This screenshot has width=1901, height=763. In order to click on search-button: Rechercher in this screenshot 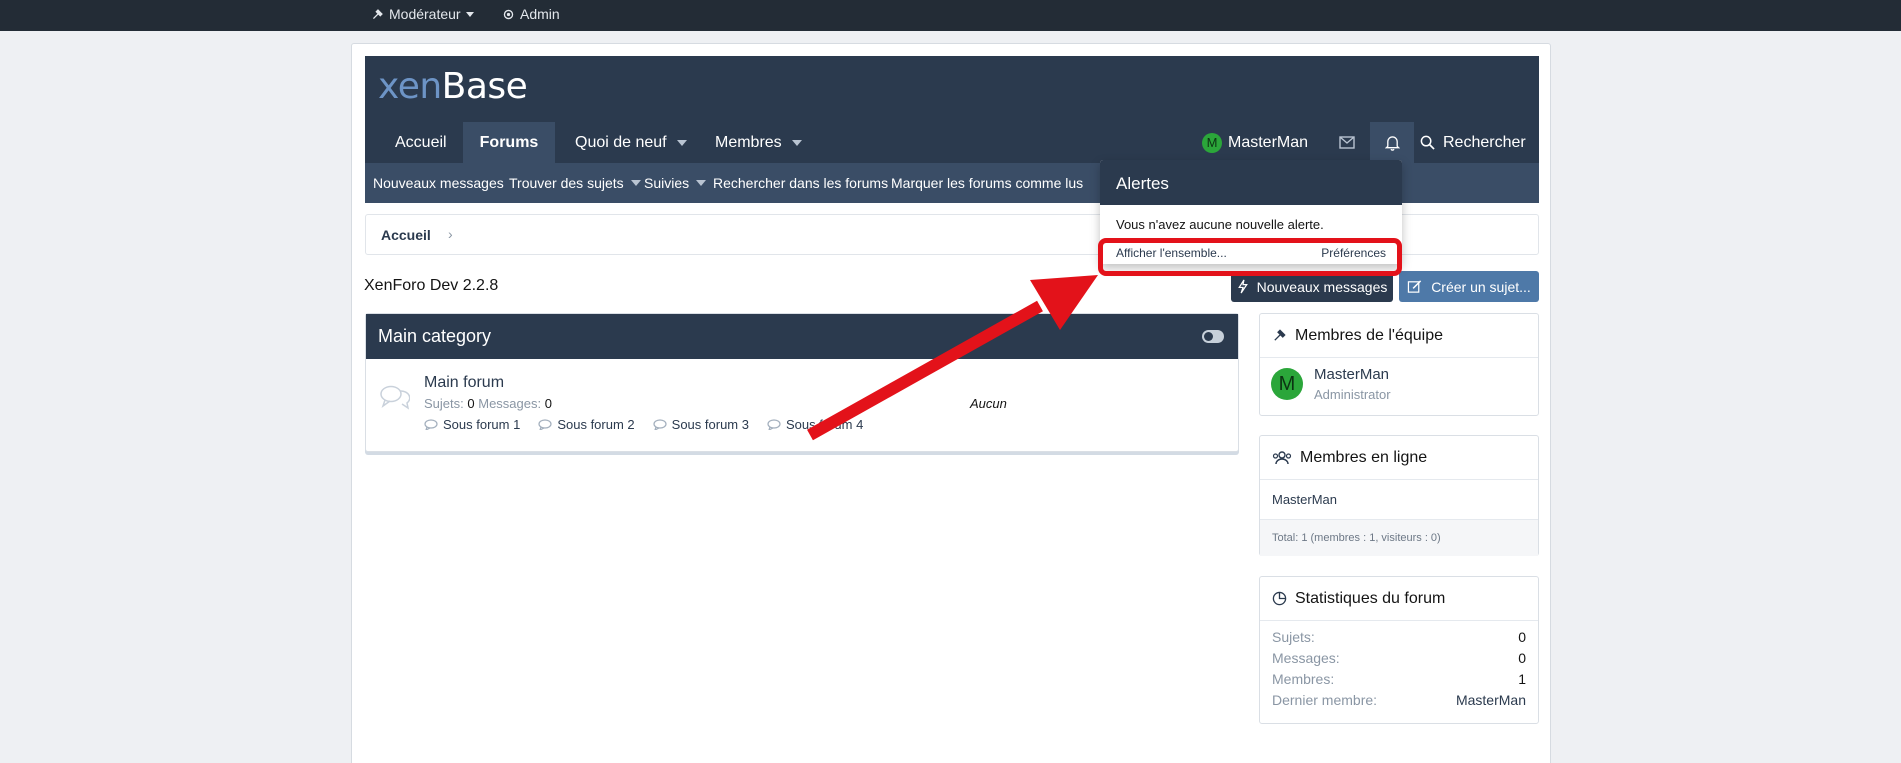, I will do `click(1473, 142)`.